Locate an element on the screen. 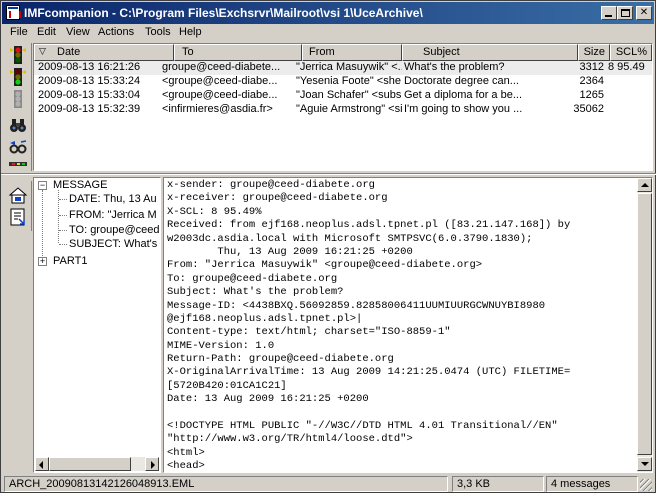 The width and height of the screenshot is (656, 493). toolbar-button-save is located at coordinates (18, 195).